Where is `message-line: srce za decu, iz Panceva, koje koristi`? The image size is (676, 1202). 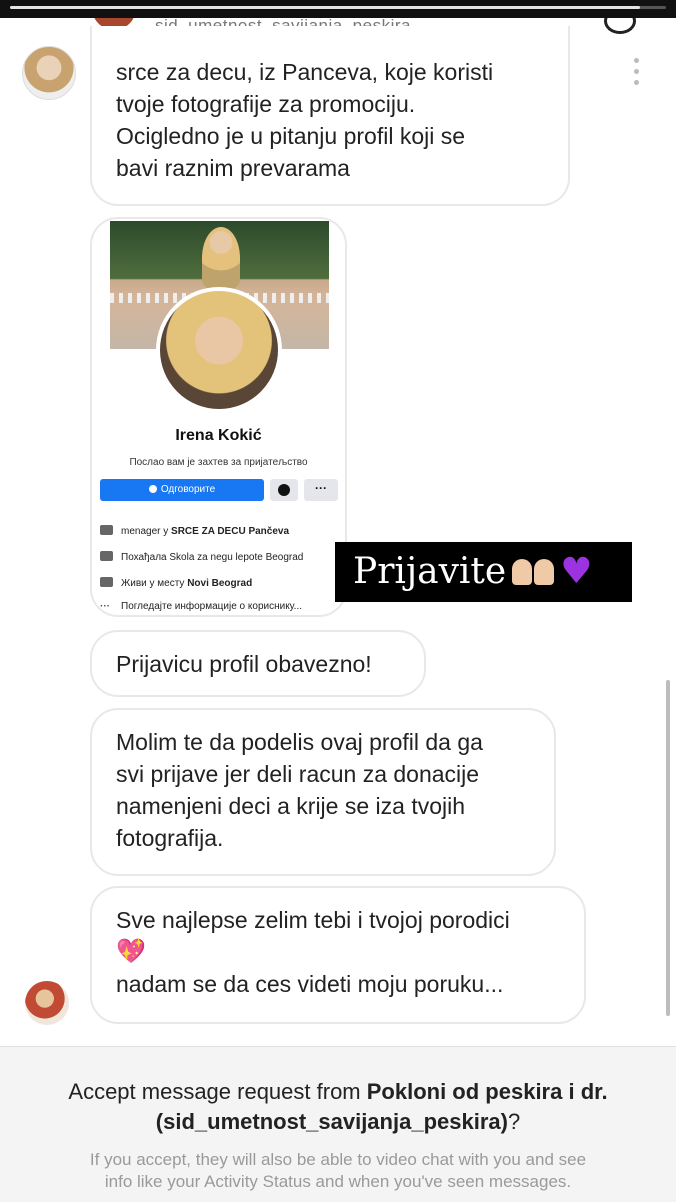
message-line: srce za decu, iz Panceva, koje koristi is located at coordinates (305, 72).